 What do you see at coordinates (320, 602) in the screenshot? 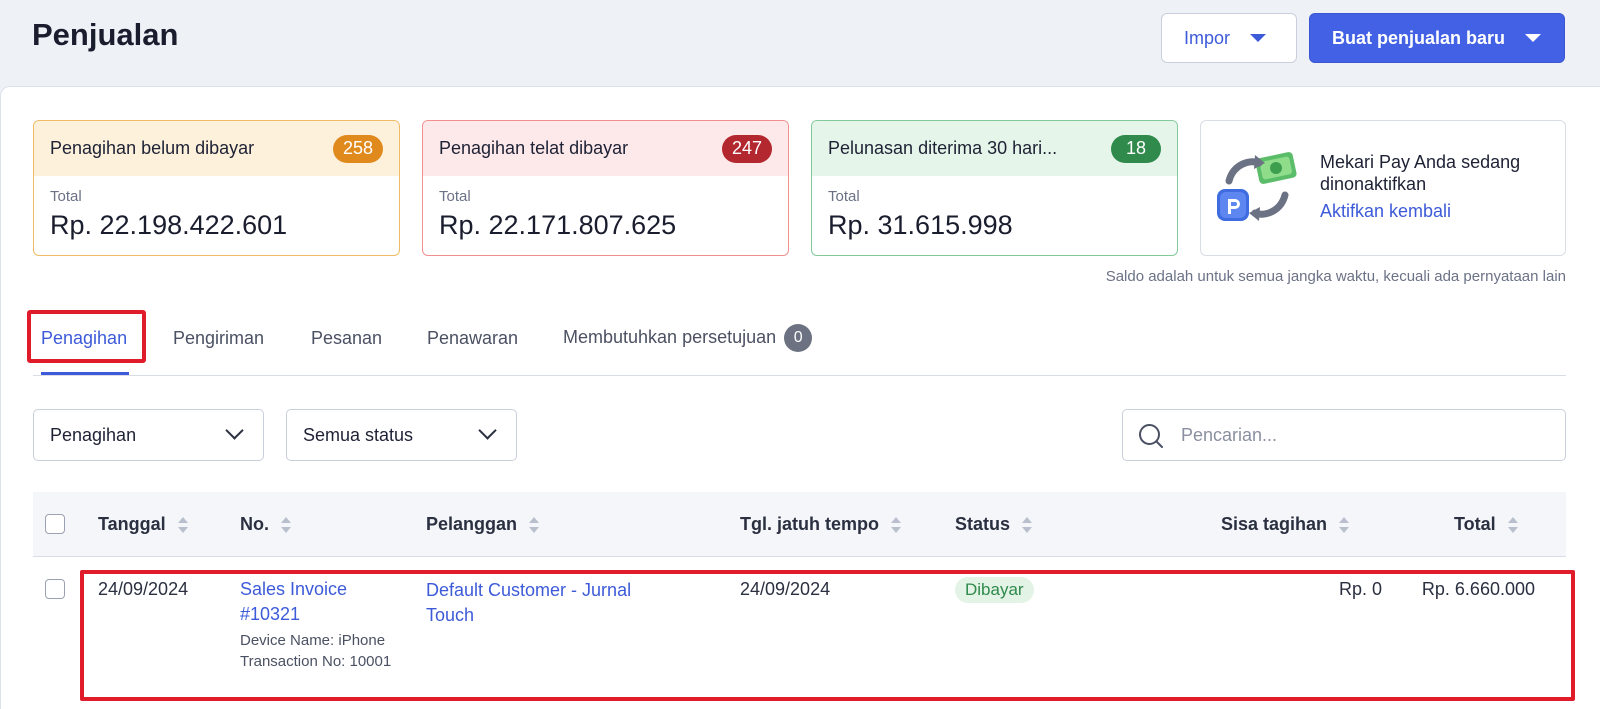
I see `invoice-number-link: Sales Invoice #10321` at bounding box center [320, 602].